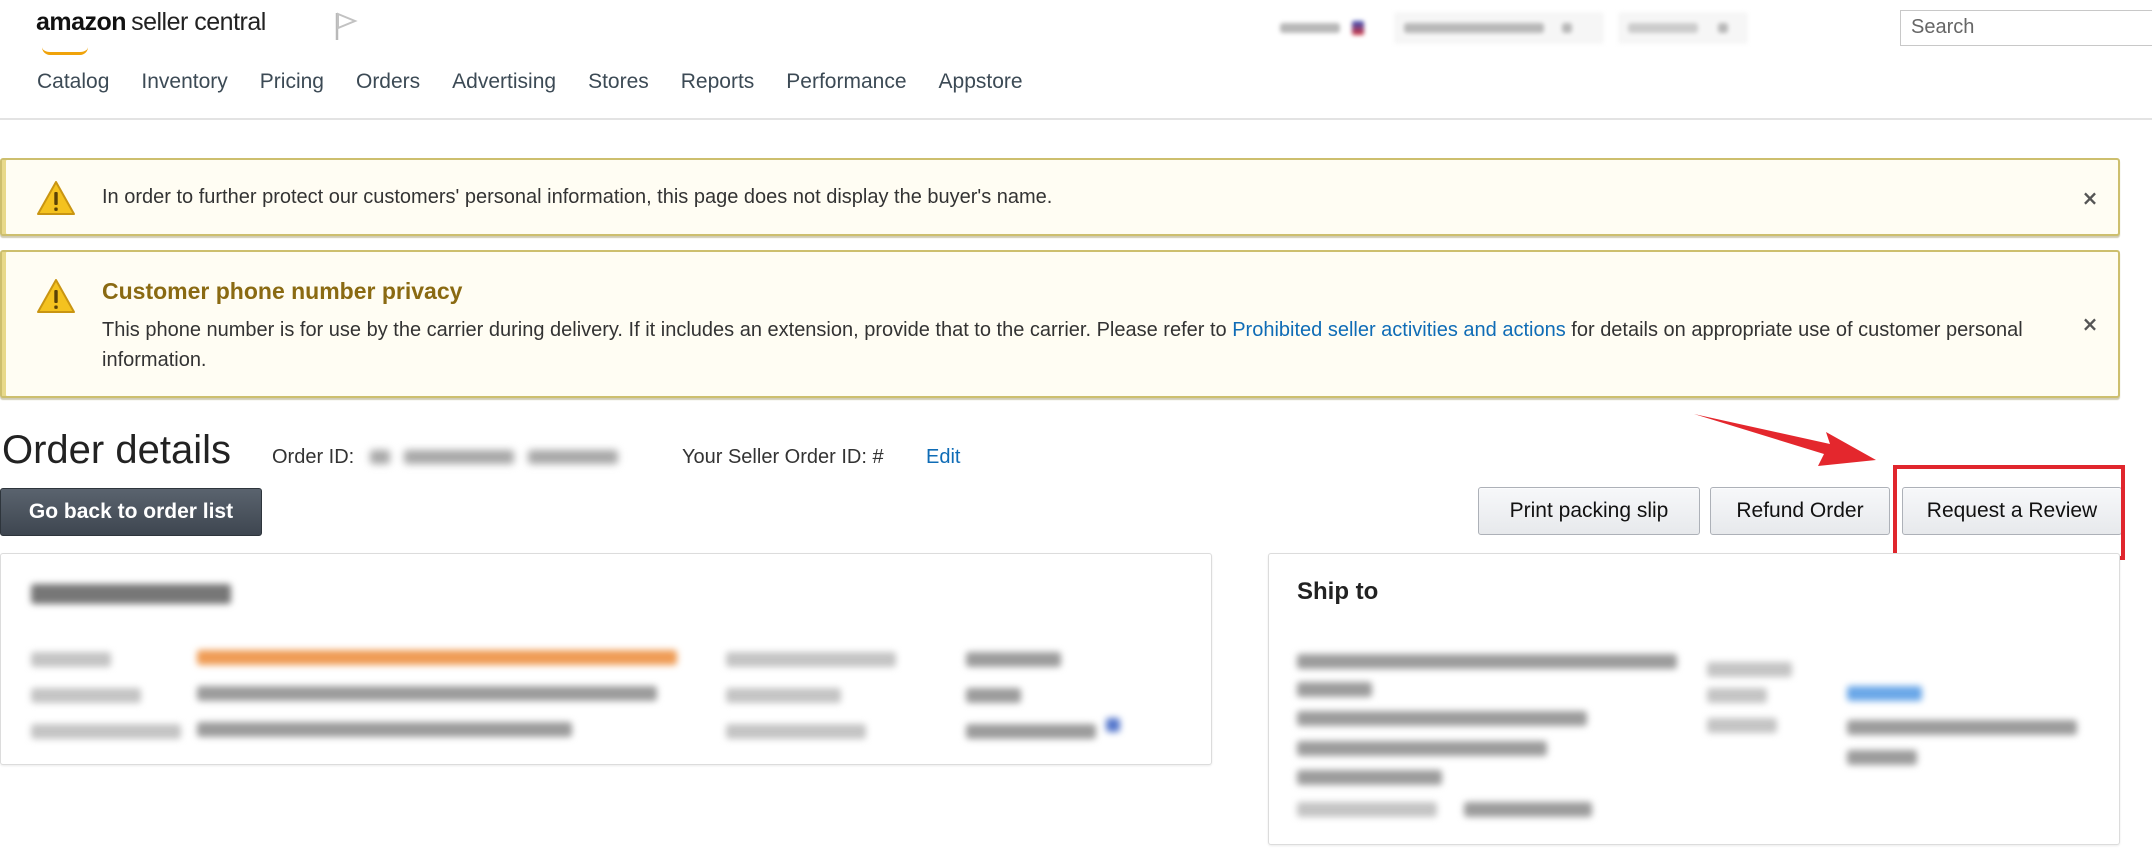 The height and width of the screenshot is (865, 2152). Describe the element at coordinates (116, 450) in the screenshot. I see `page-title: Order details` at that location.